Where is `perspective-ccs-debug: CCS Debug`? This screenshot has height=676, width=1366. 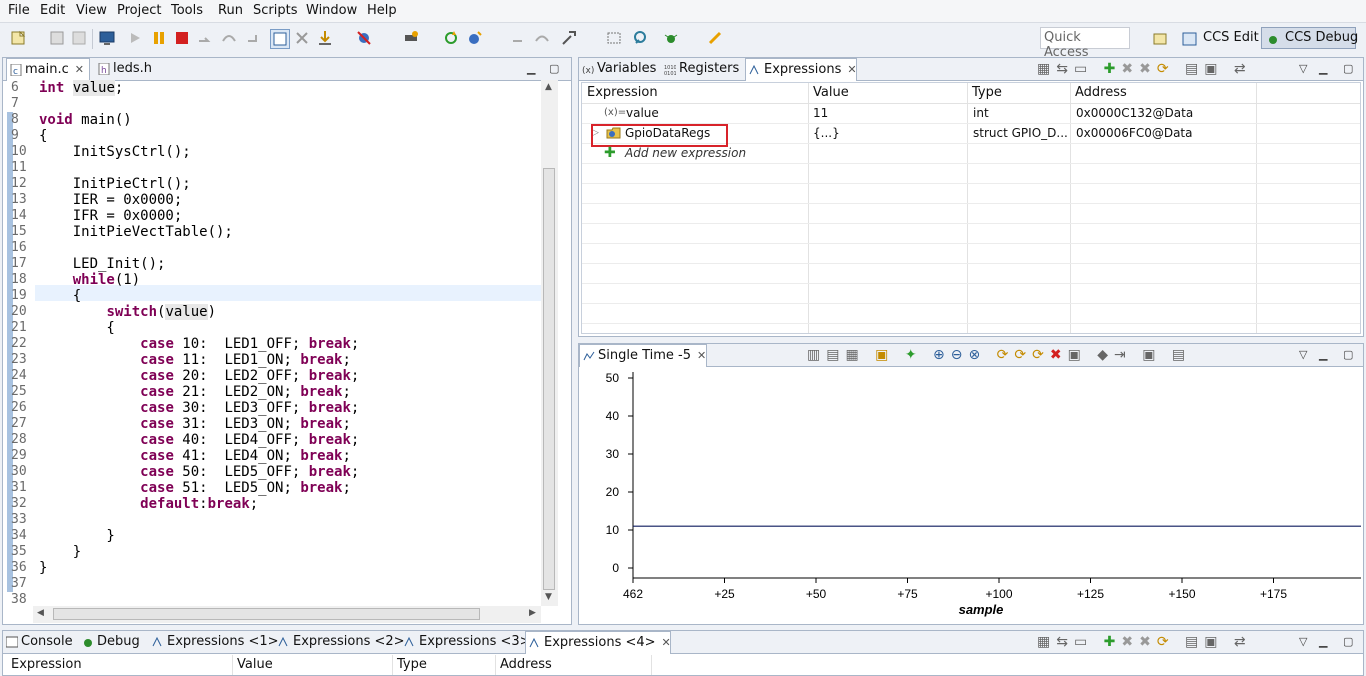 perspective-ccs-debug: CCS Debug is located at coordinates (1309, 38).